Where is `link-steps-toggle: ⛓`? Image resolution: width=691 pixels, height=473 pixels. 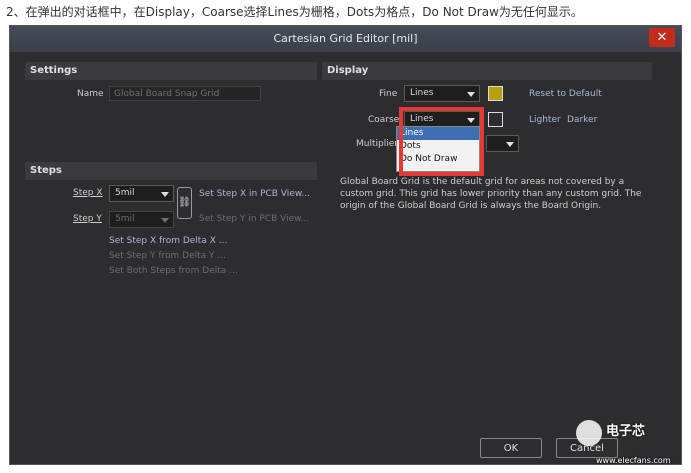
link-steps-toggle: ⛓ is located at coordinates (184, 203).